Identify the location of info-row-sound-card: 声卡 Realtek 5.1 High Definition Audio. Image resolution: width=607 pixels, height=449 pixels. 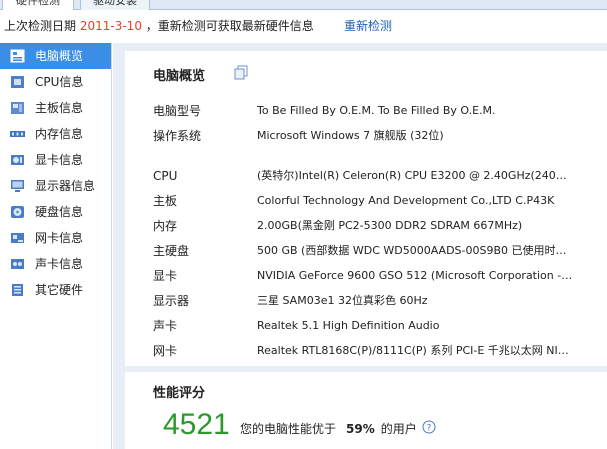
(296, 326).